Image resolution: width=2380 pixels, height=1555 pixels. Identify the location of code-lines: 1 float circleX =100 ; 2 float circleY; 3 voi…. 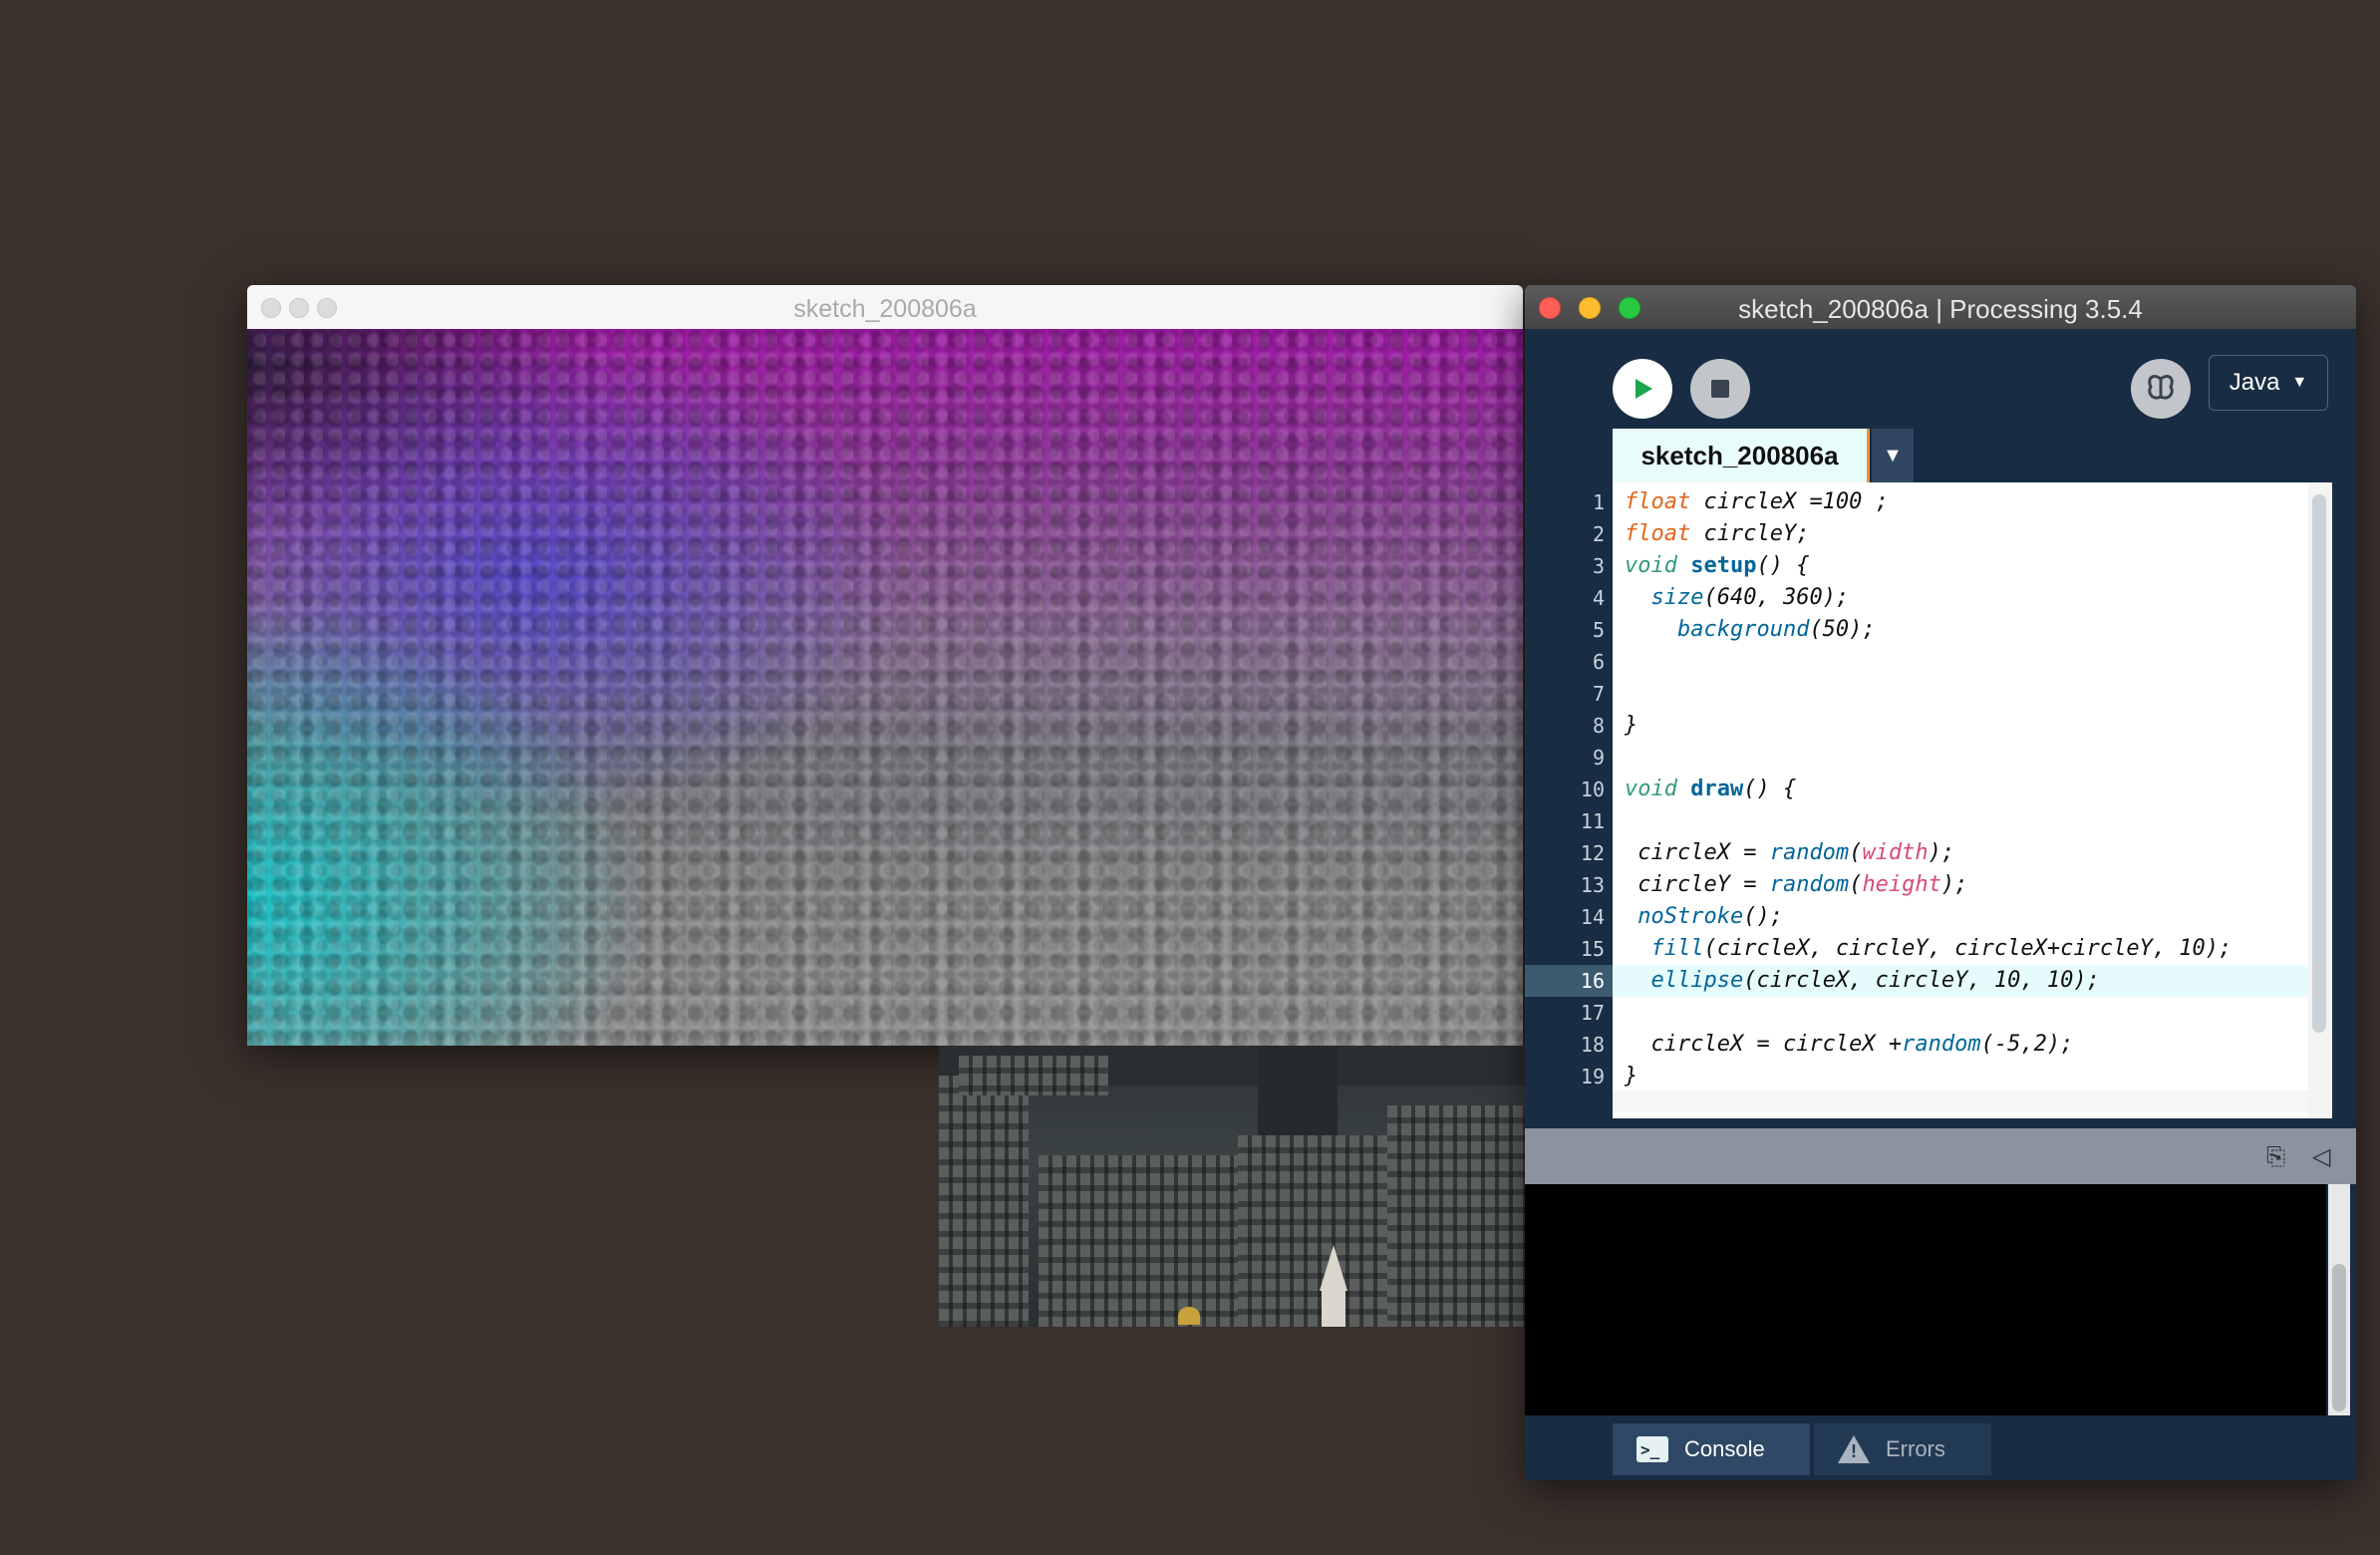
(1928, 789).